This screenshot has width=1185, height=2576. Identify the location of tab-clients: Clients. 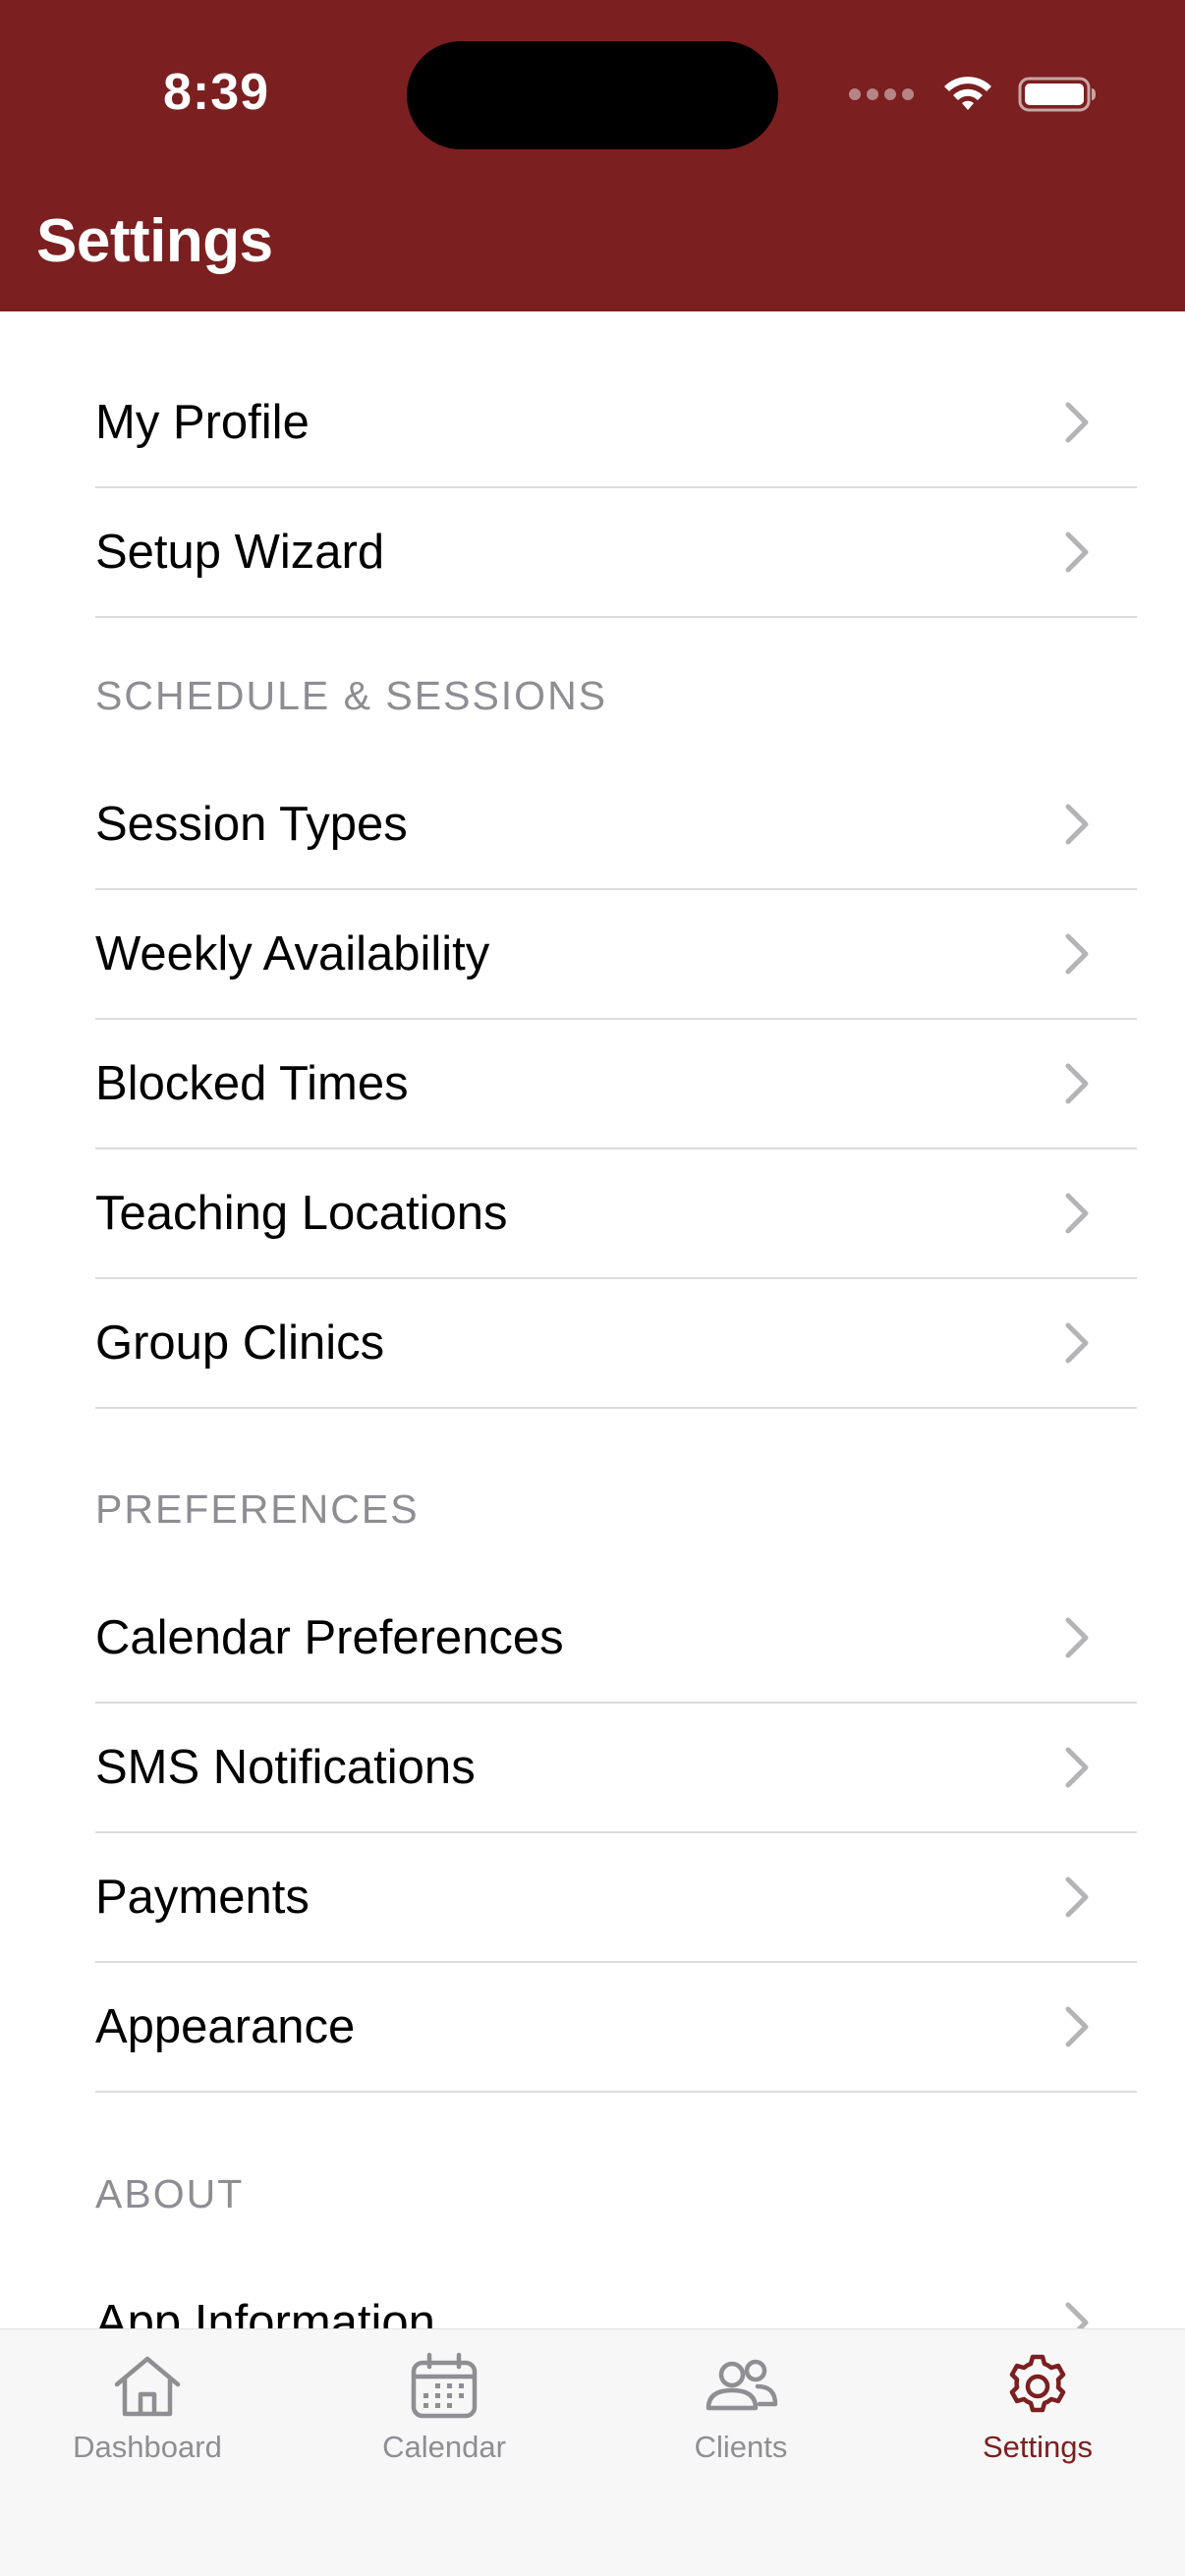
(741, 2408).